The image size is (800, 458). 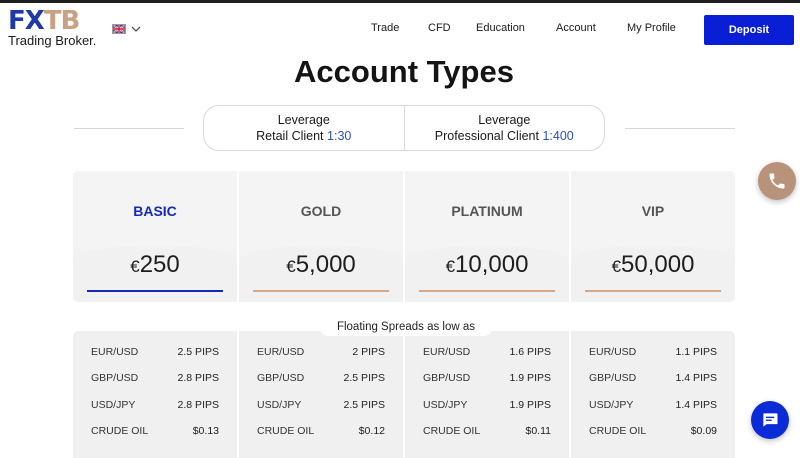 What do you see at coordinates (487, 407) in the screenshot?
I see `spread-row: USD/JPY 1.9 PIPS` at bounding box center [487, 407].